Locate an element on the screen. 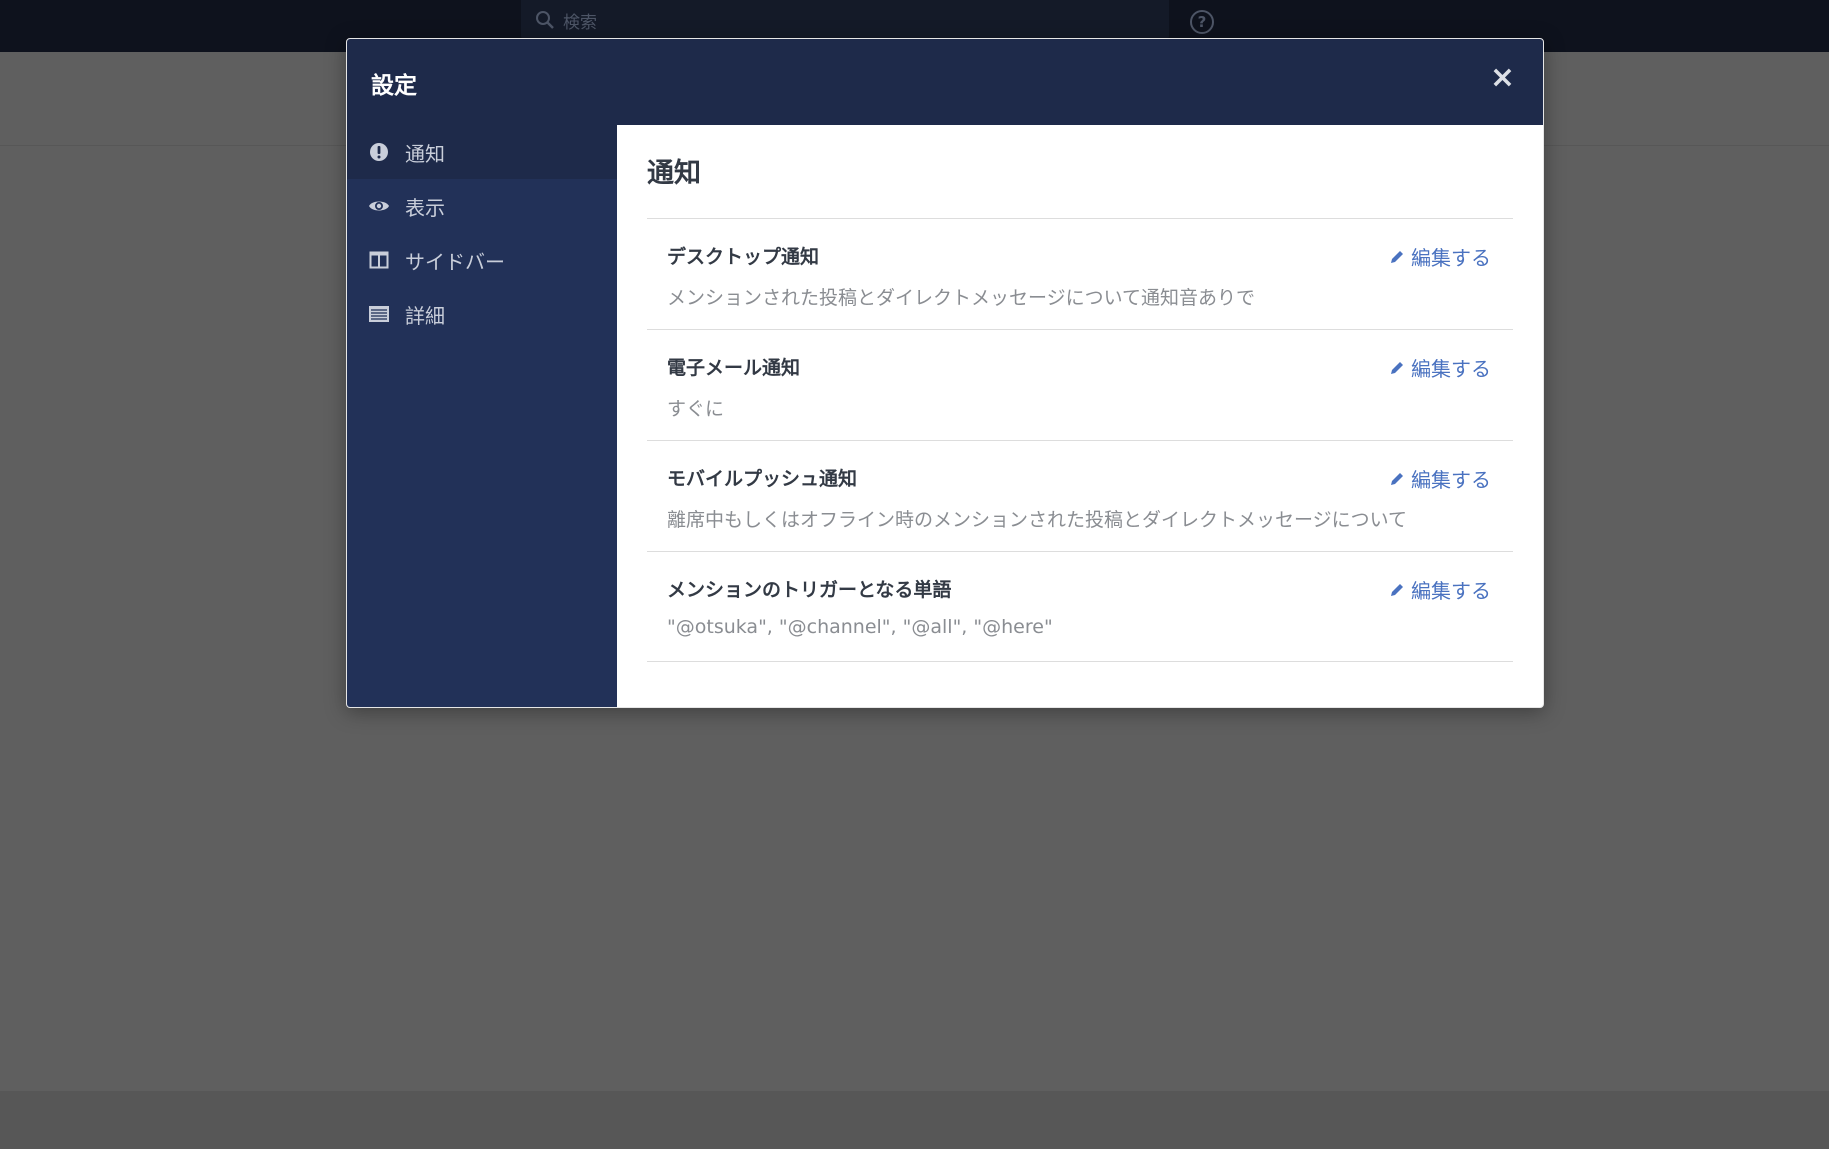 The height and width of the screenshot is (1149, 1829). setting-title: 電子メール通知 is located at coordinates (734, 368).